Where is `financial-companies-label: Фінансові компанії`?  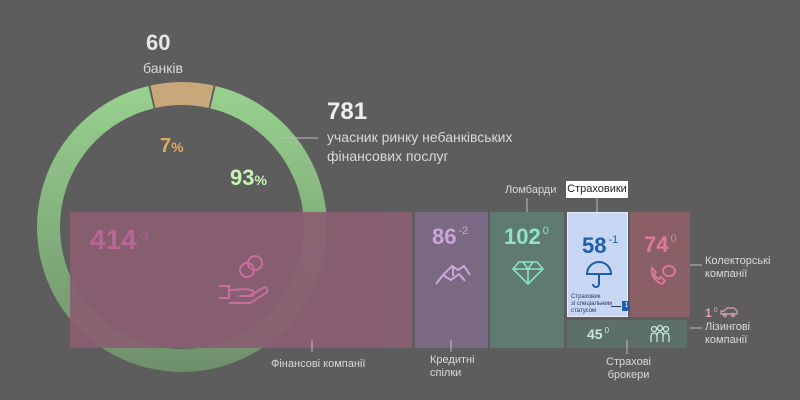
financial-companies-label: Фінансові компанії is located at coordinates (318, 364).